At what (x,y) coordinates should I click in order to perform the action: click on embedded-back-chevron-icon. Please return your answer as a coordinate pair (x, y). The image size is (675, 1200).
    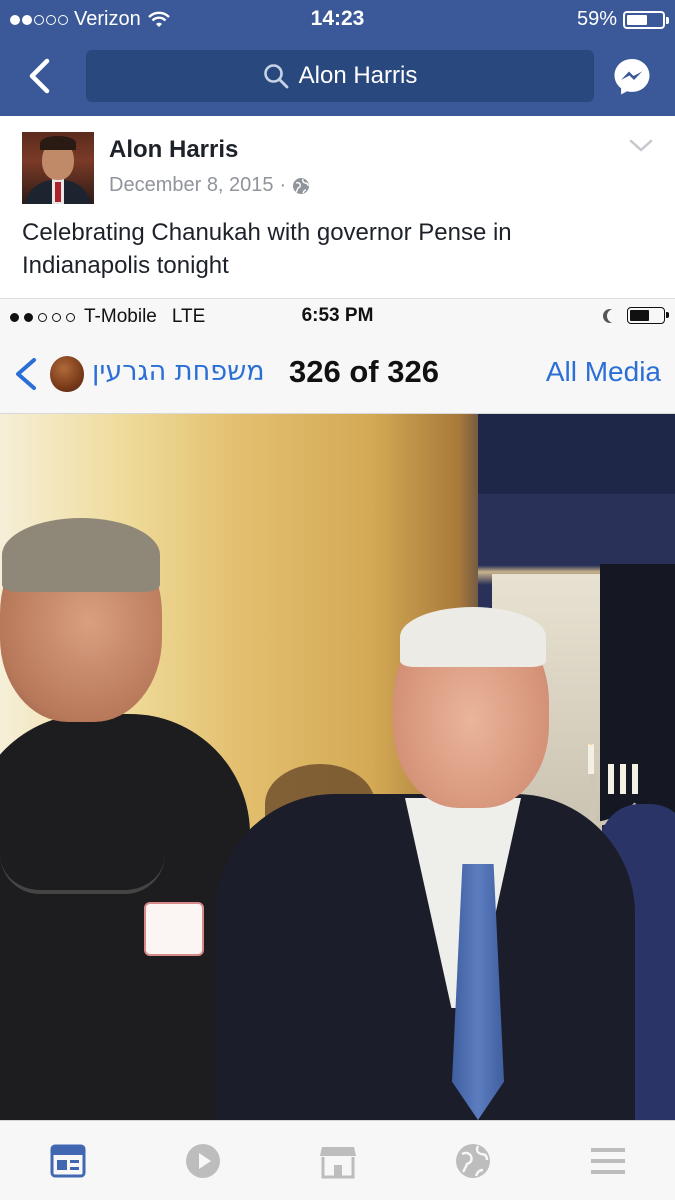
    Looking at the image, I should click on (26, 374).